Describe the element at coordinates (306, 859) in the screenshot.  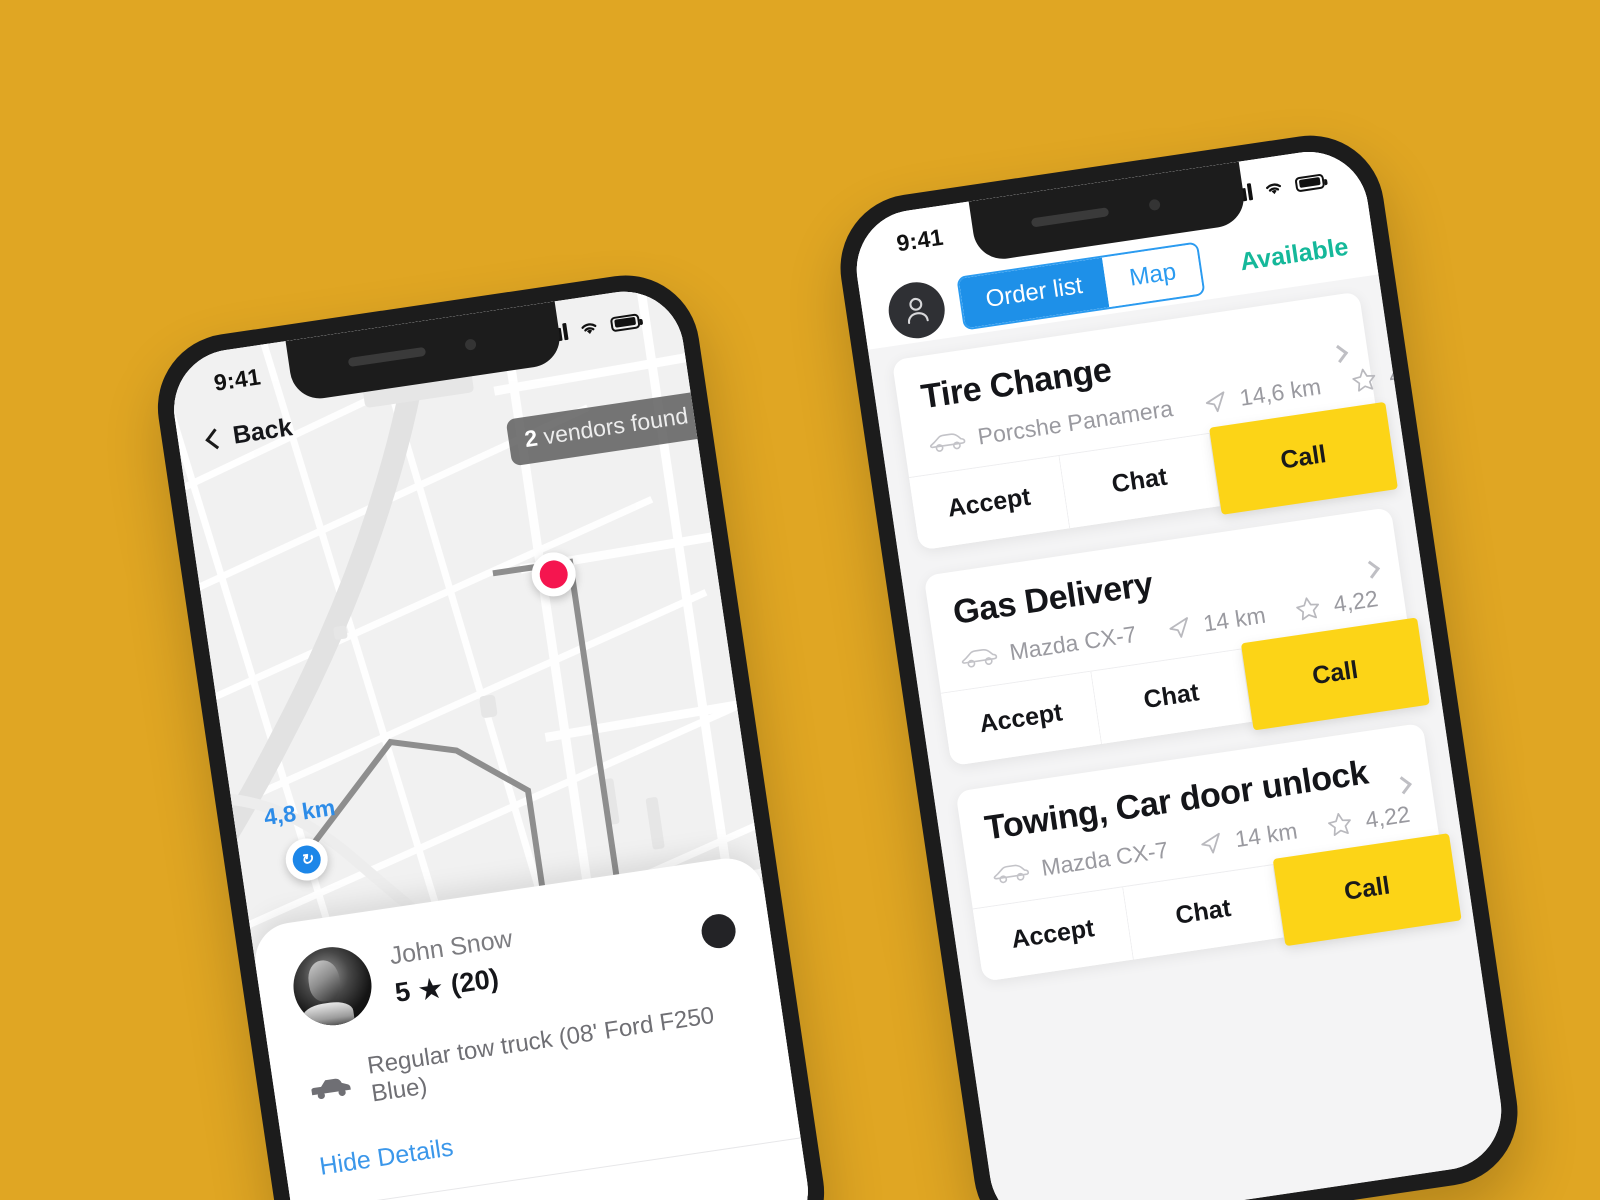
I see `current-location-glyph: ↻` at that location.